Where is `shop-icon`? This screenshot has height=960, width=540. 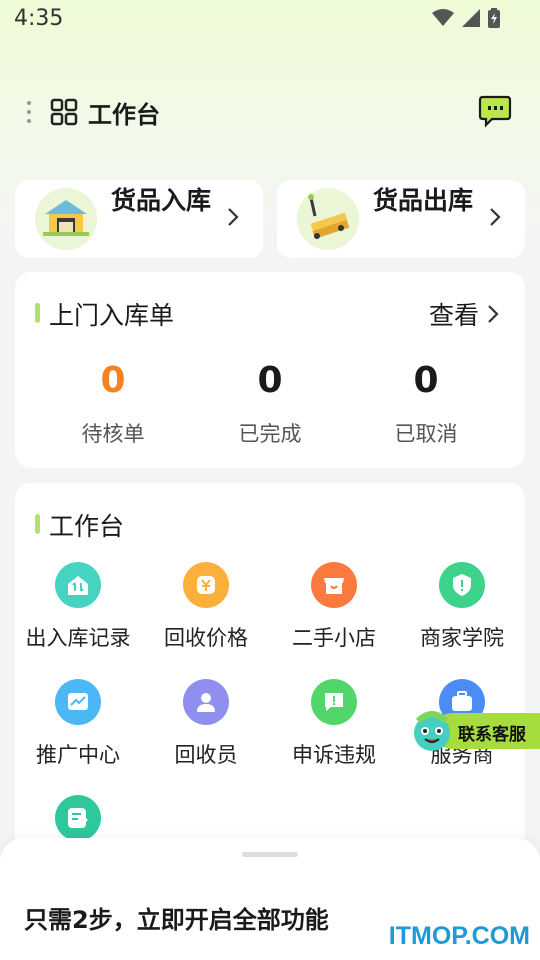
shop-icon is located at coordinates (334, 585).